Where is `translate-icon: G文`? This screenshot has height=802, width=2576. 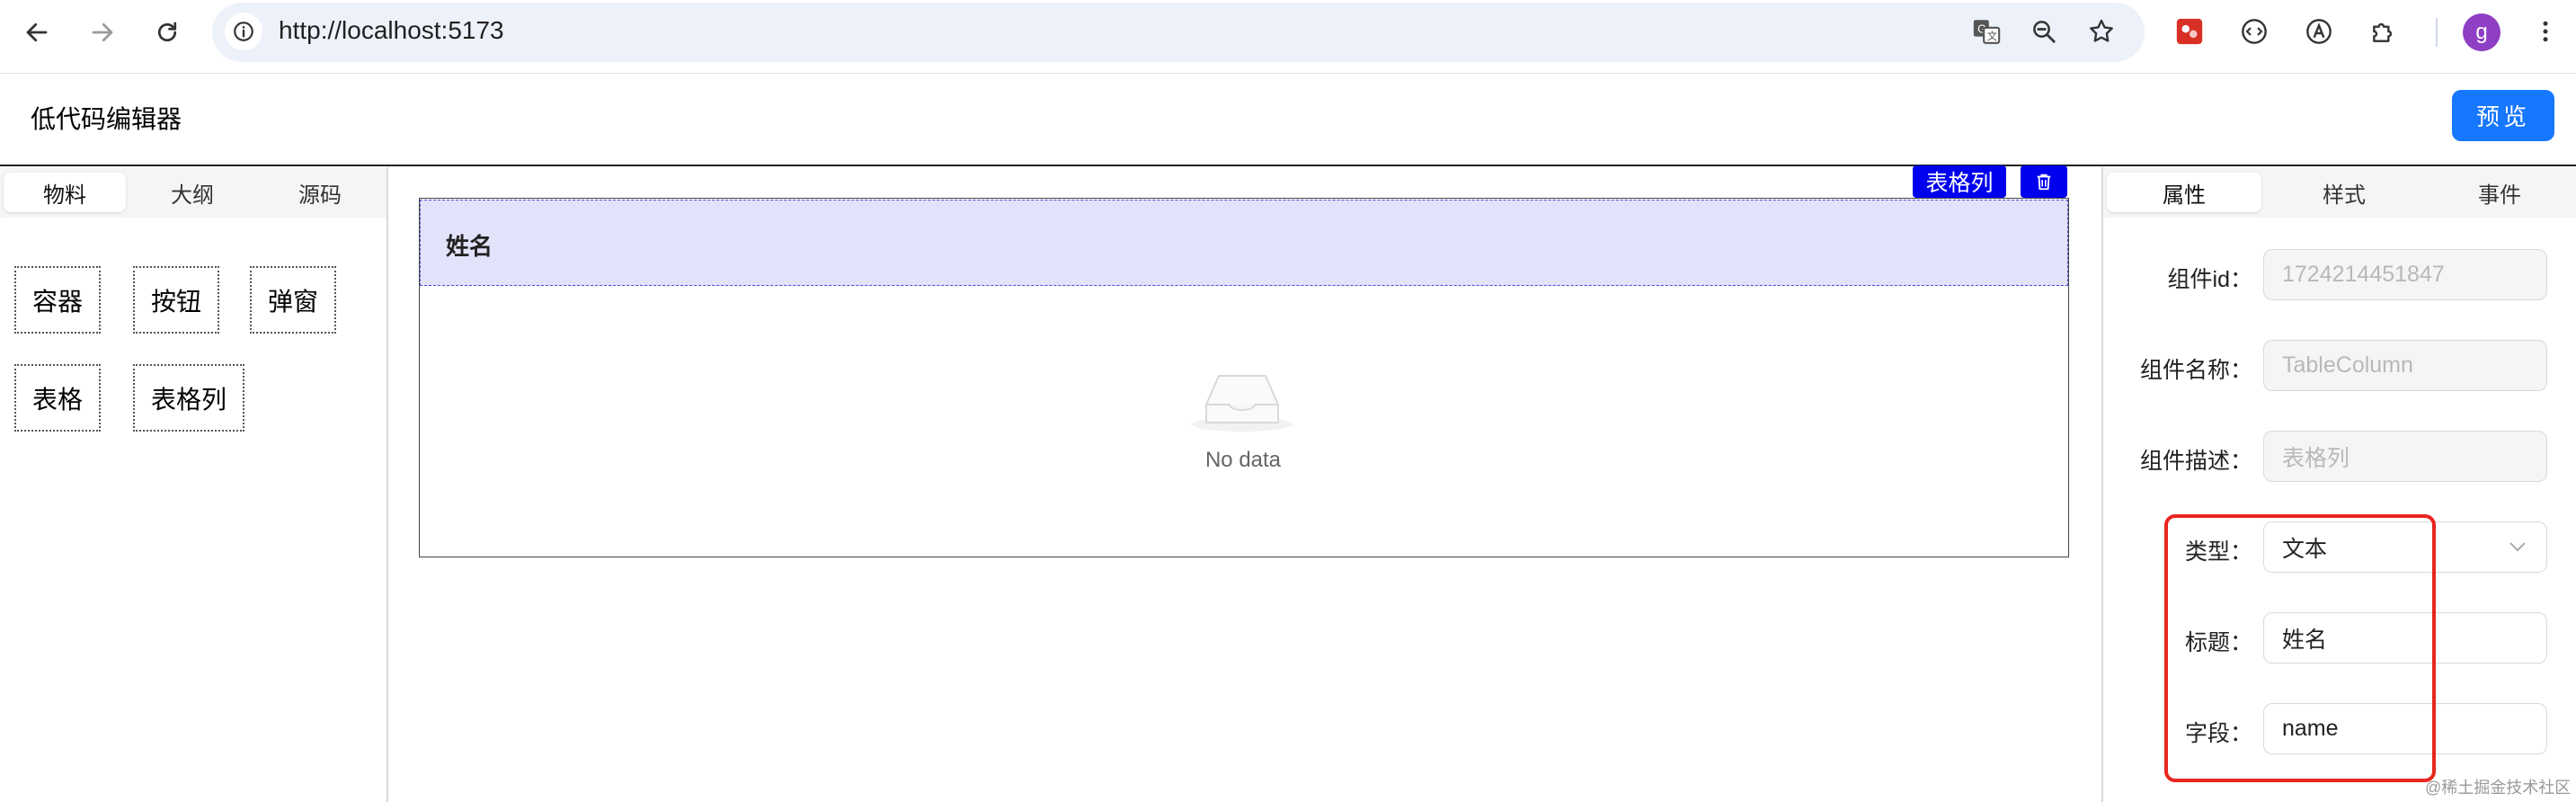 translate-icon: G文 is located at coordinates (1987, 32).